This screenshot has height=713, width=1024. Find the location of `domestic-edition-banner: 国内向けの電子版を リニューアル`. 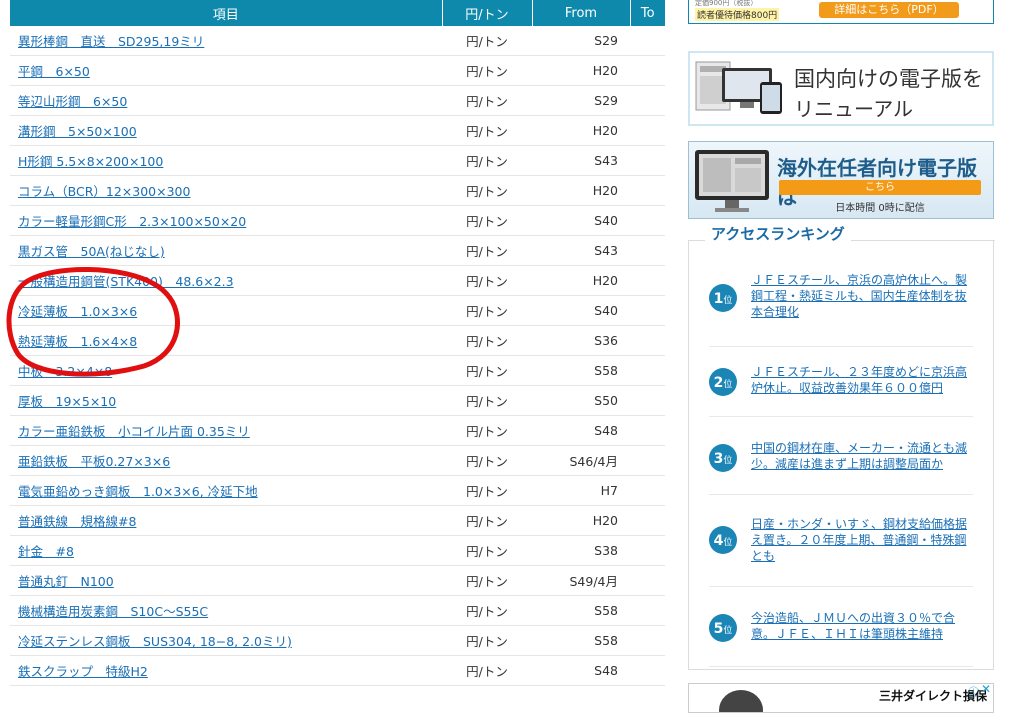

domestic-edition-banner: 国内向けの電子版を リニューアル is located at coordinates (841, 88).